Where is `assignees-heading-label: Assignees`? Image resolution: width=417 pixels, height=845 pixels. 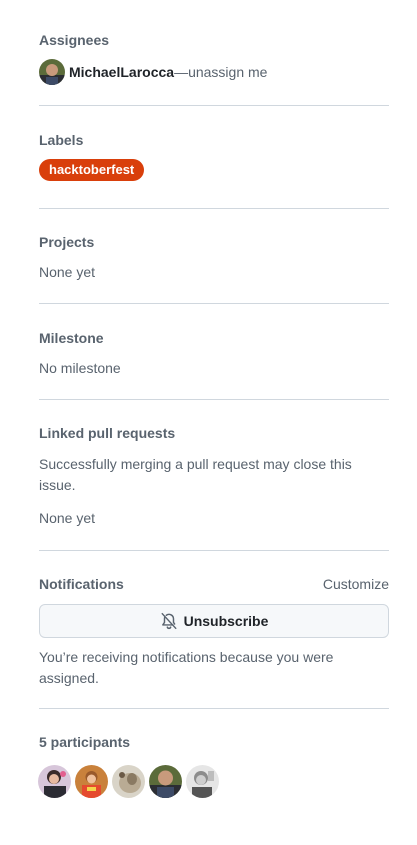
assignees-heading-label: Assignees is located at coordinates (74, 40).